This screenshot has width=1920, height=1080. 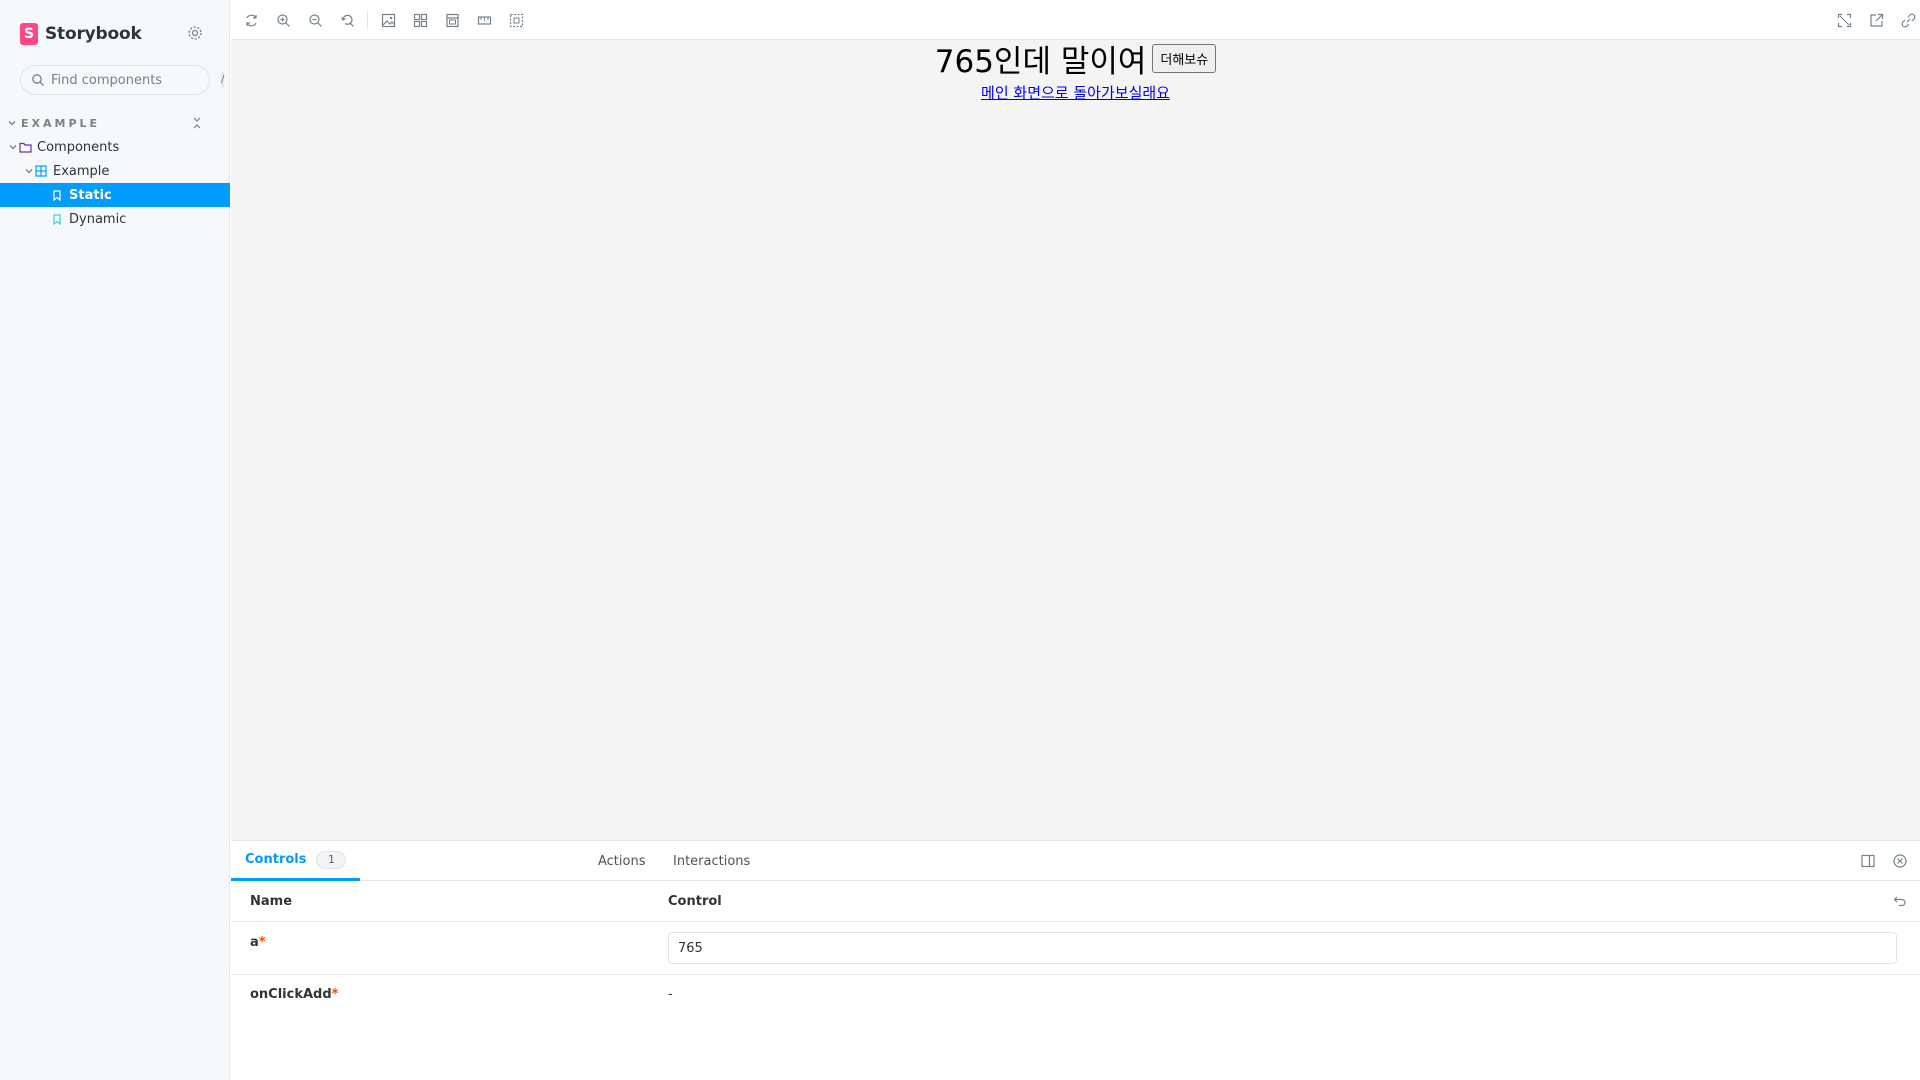 I want to click on back-to-main-link: 메인 화면으로 돌아가보실래요, so click(x=1075, y=92).